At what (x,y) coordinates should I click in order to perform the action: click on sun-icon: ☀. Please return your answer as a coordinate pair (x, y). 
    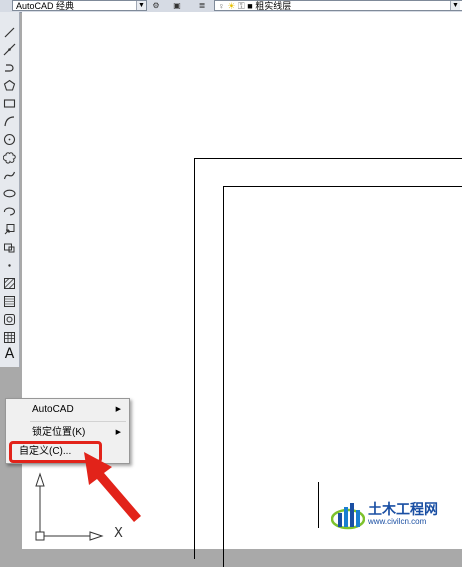
    Looking at the image, I should click on (231, 6).